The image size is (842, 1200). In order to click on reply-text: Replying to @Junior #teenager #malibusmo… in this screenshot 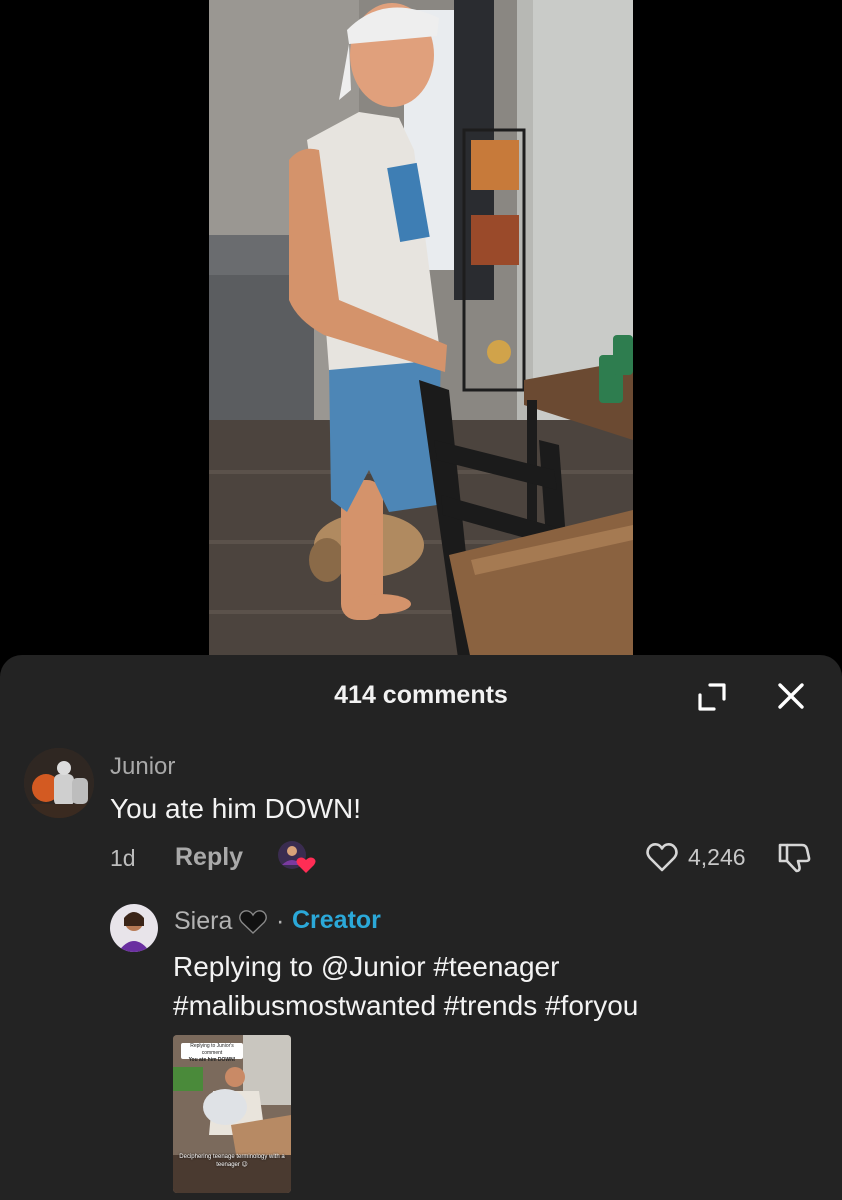, I will do `click(406, 986)`.